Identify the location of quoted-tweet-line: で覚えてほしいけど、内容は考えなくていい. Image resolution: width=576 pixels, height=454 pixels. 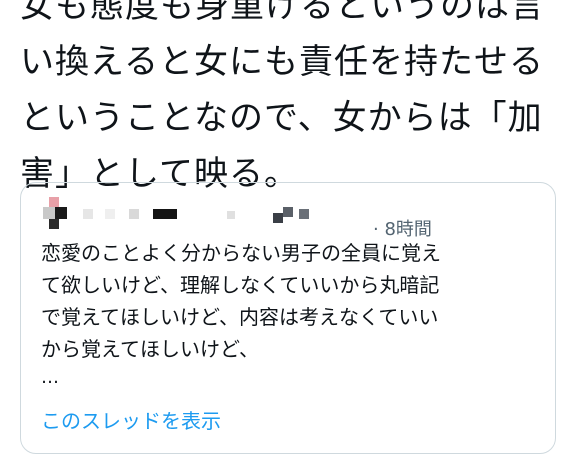
(240, 317).